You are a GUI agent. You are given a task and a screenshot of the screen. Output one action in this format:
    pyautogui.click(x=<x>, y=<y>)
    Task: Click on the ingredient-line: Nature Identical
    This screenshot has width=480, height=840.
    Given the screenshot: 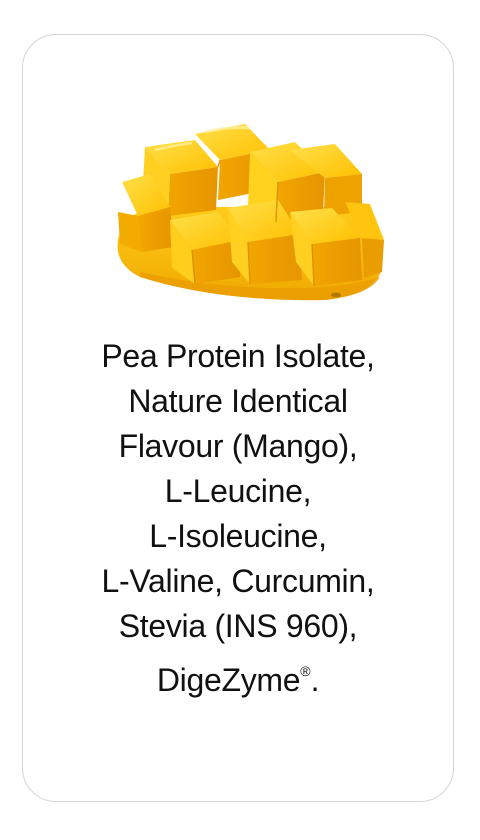 What is the action you would take?
    pyautogui.click(x=238, y=401)
    